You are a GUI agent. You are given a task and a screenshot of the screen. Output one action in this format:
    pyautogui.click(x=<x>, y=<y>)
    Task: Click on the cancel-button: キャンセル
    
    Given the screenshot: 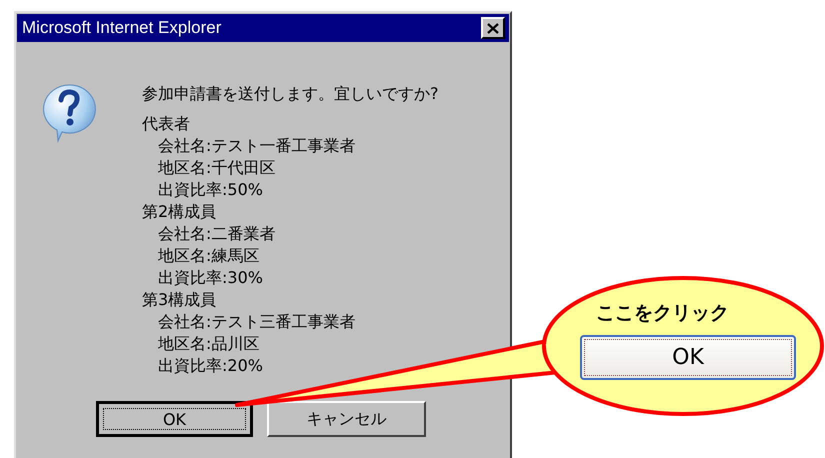 What is the action you would take?
    pyautogui.click(x=346, y=419)
    